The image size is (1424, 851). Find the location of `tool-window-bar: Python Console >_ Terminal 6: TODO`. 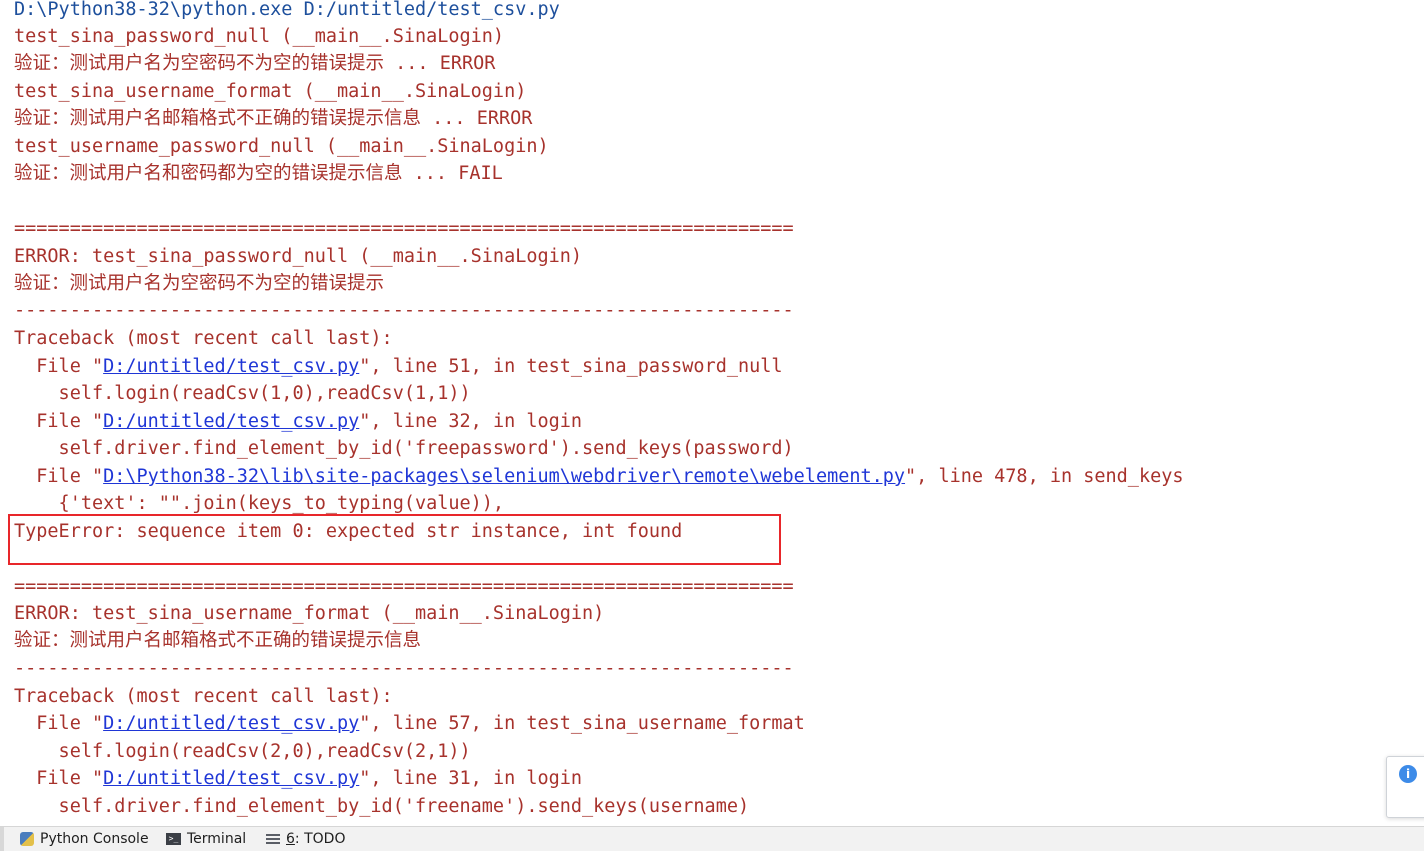

tool-window-bar: Python Console >_ Terminal 6: TODO is located at coordinates (712, 838).